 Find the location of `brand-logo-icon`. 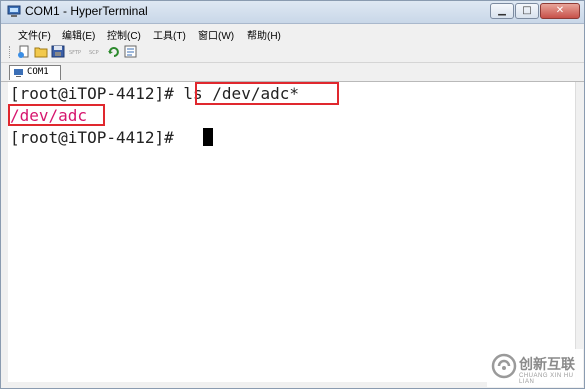

brand-logo-icon is located at coordinates (504, 366).